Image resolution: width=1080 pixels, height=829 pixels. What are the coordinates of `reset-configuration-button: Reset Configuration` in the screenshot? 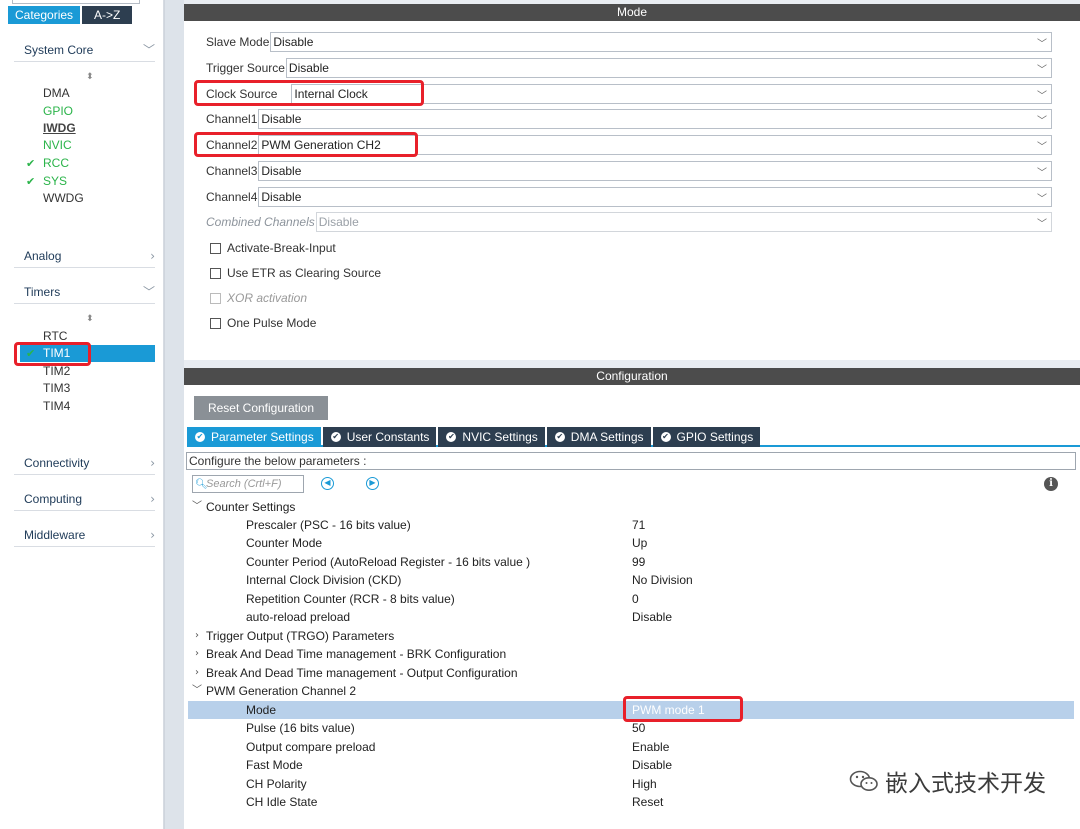 It's located at (261, 408).